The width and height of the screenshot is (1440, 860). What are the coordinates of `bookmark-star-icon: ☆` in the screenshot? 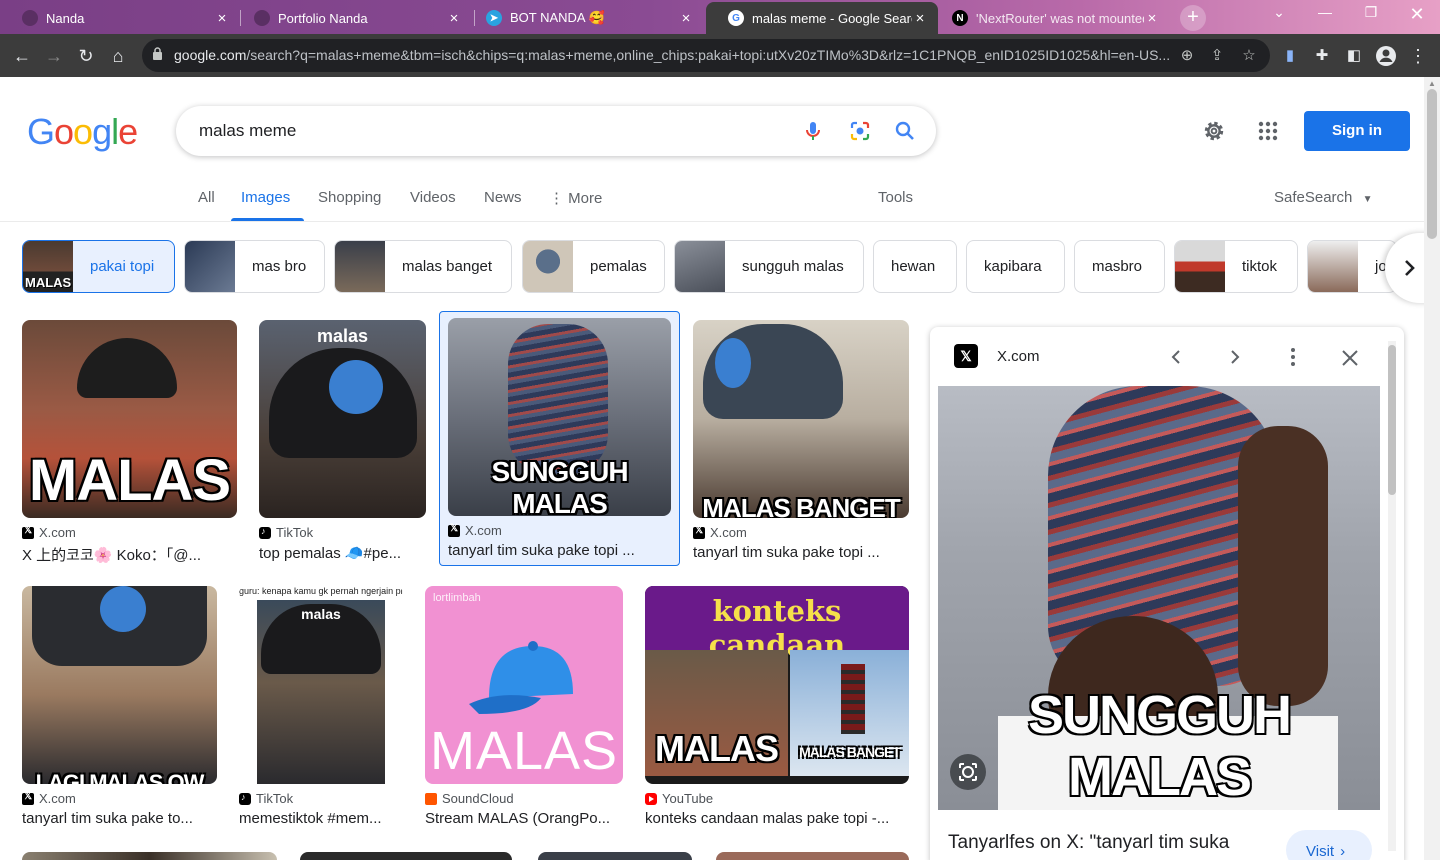 It's located at (1249, 56).